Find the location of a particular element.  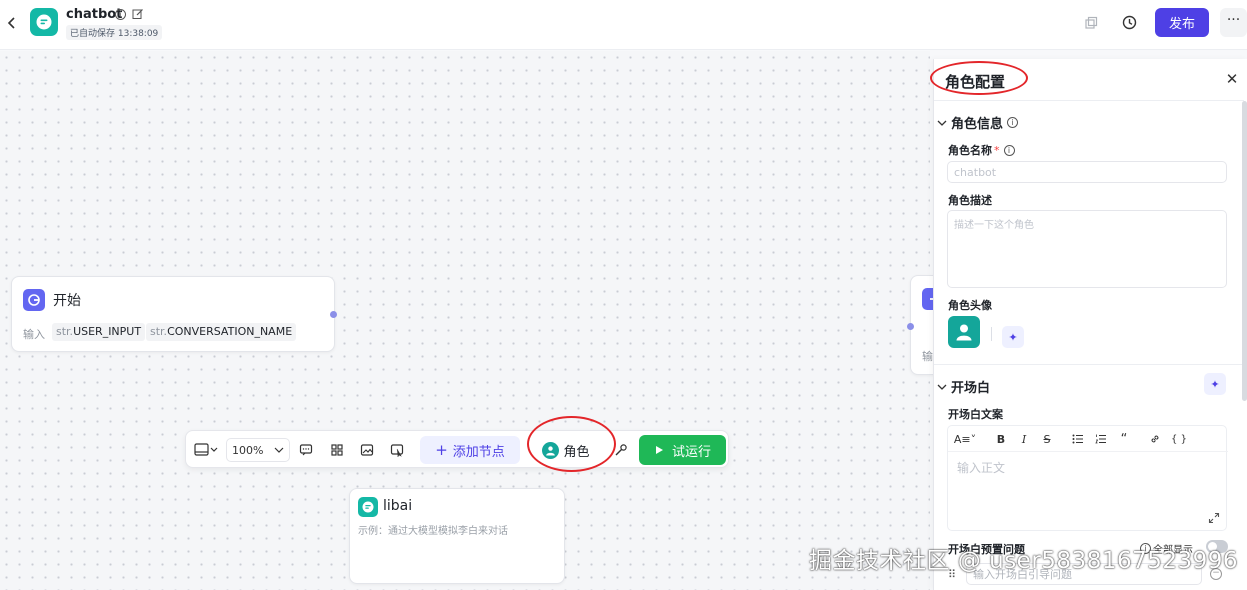

role-avatar is located at coordinates (964, 332).